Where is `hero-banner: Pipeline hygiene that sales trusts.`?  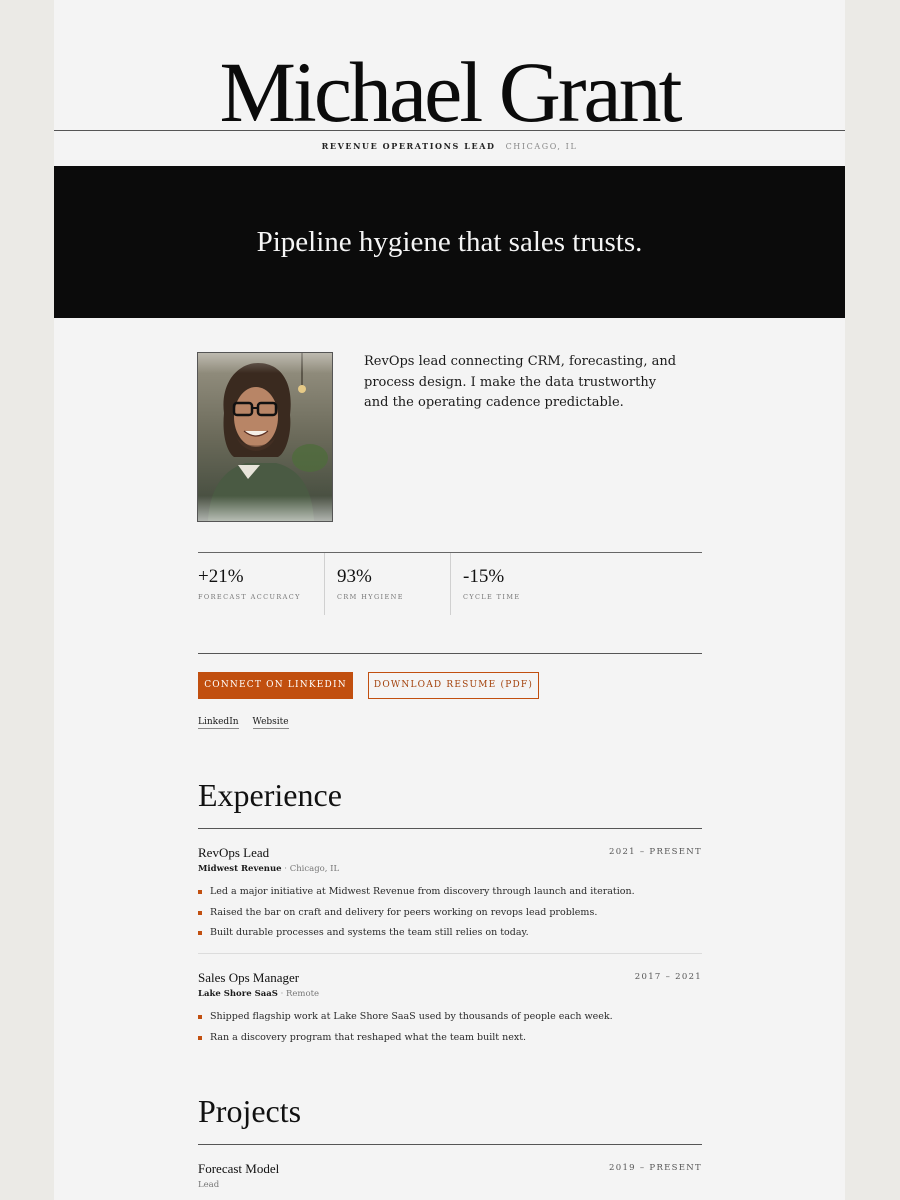
hero-banner: Pipeline hygiene that sales trusts. is located at coordinates (449, 242).